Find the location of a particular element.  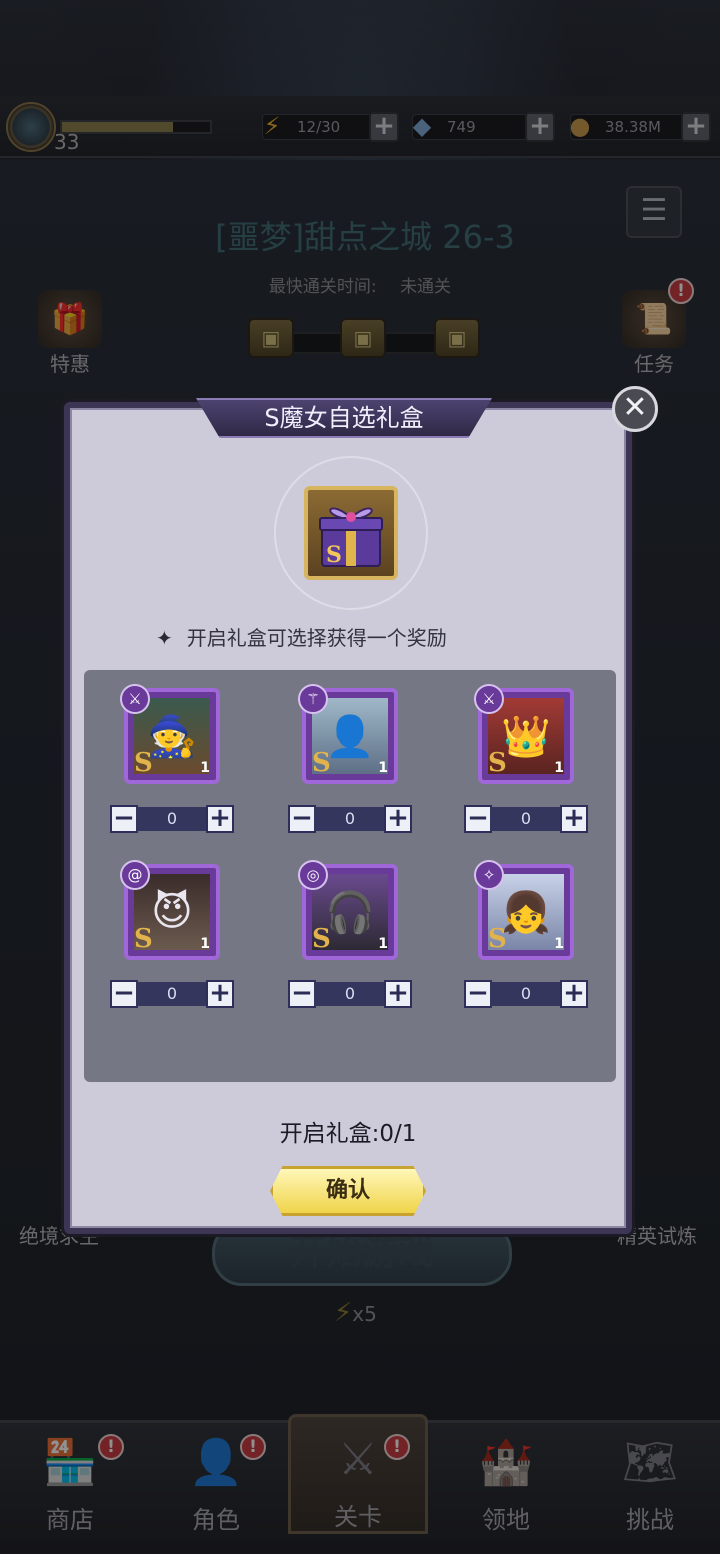

target-icon: ◎ is located at coordinates (313, 875).